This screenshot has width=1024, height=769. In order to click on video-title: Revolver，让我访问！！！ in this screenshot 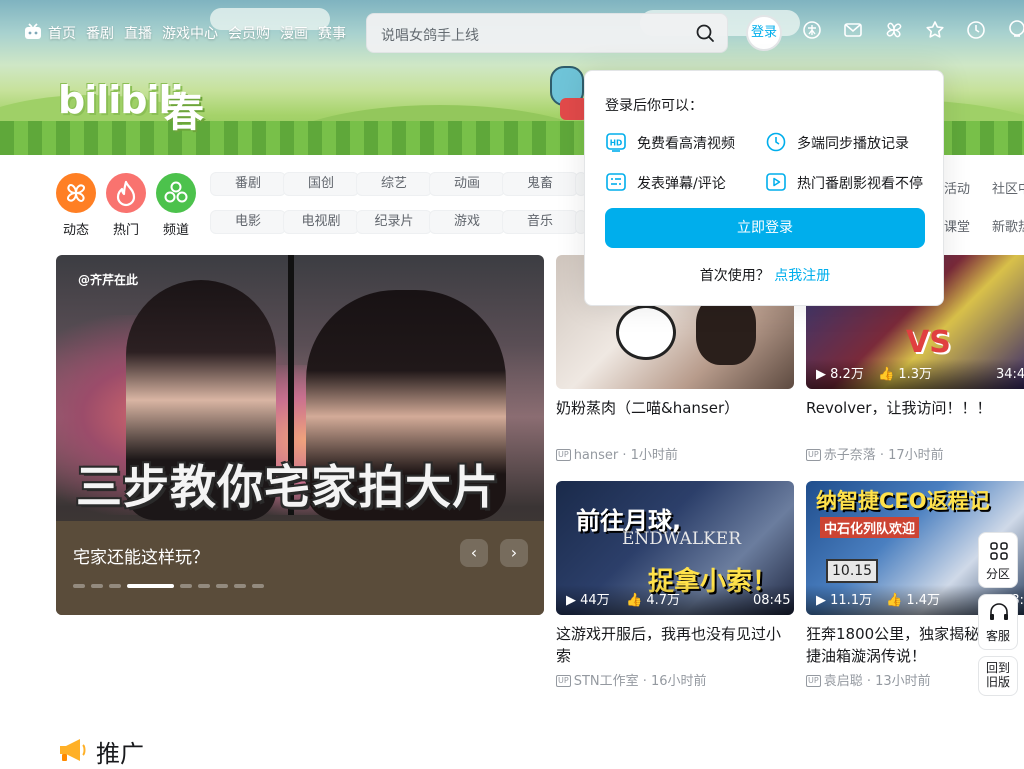, I will do `click(915, 408)`.